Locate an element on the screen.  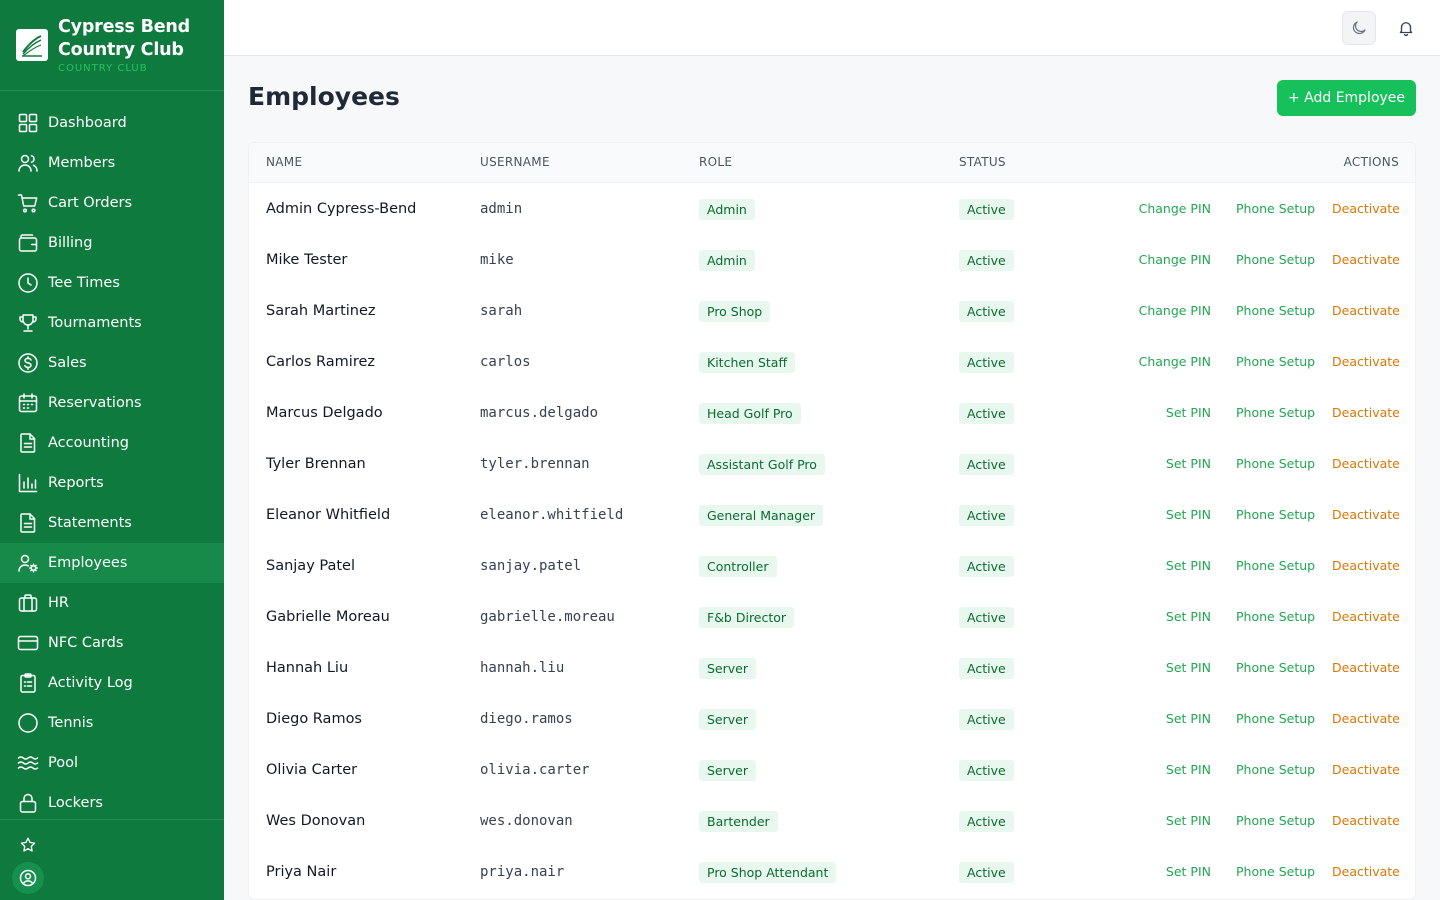
role-badge: Kitchen Staff is located at coordinates (747, 362).